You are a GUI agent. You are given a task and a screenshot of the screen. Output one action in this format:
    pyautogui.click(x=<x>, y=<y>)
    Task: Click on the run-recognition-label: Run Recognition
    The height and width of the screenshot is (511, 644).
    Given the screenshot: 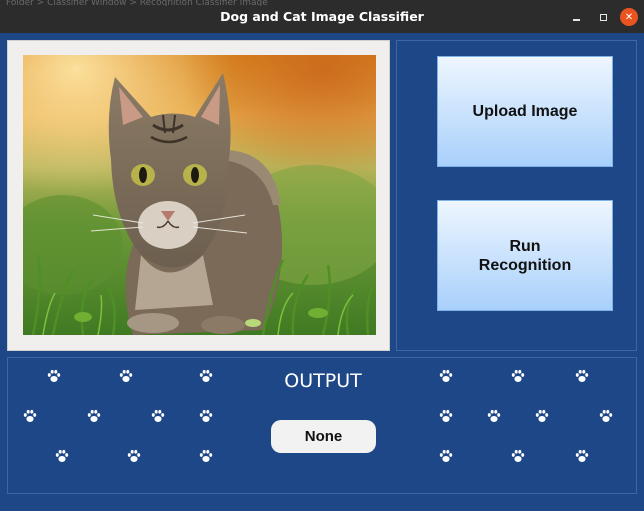 What is the action you would take?
    pyautogui.click(x=525, y=255)
    